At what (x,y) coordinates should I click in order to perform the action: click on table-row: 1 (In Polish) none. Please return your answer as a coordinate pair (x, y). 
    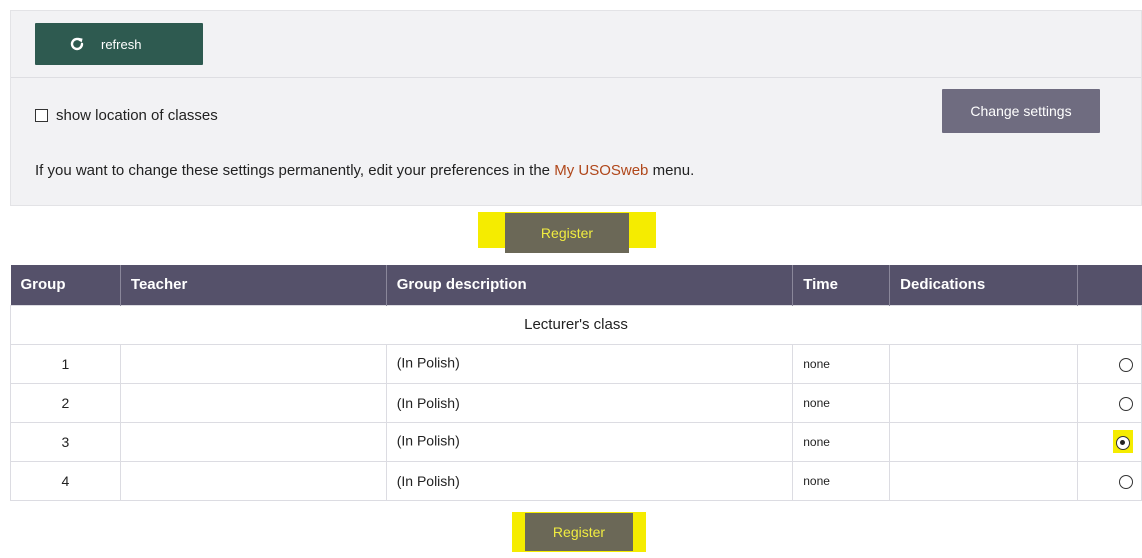
    Looking at the image, I should click on (576, 363).